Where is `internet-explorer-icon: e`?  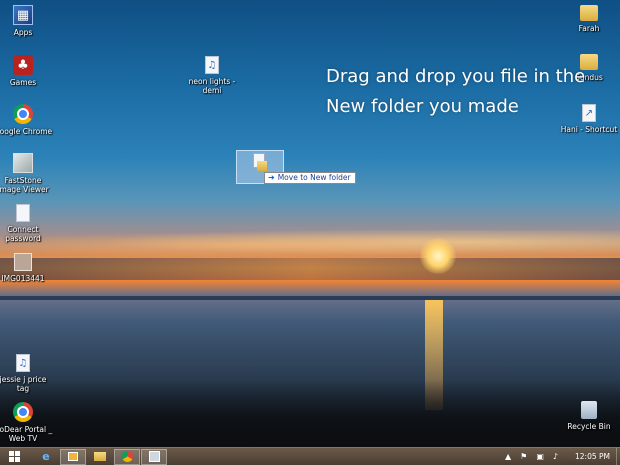
internet-explorer-icon: e is located at coordinates (46, 456).